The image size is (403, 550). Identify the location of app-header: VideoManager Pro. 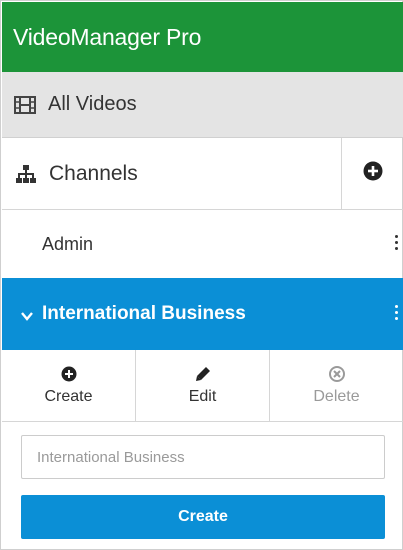
(202, 37).